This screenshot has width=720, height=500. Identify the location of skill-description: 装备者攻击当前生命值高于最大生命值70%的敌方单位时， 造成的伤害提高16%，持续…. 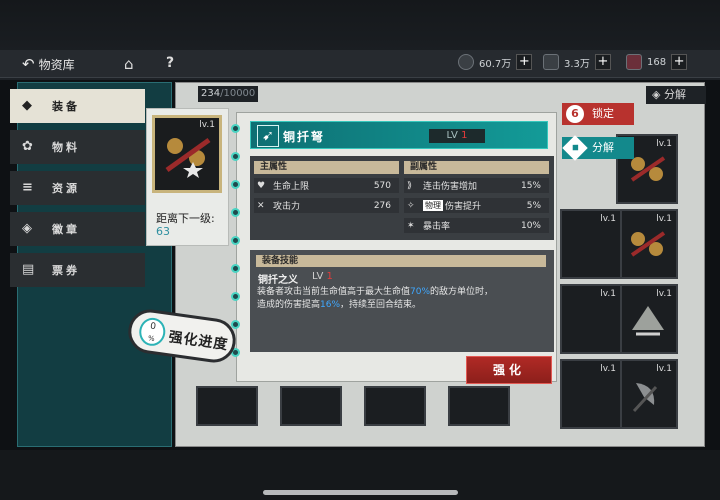
(375, 298).